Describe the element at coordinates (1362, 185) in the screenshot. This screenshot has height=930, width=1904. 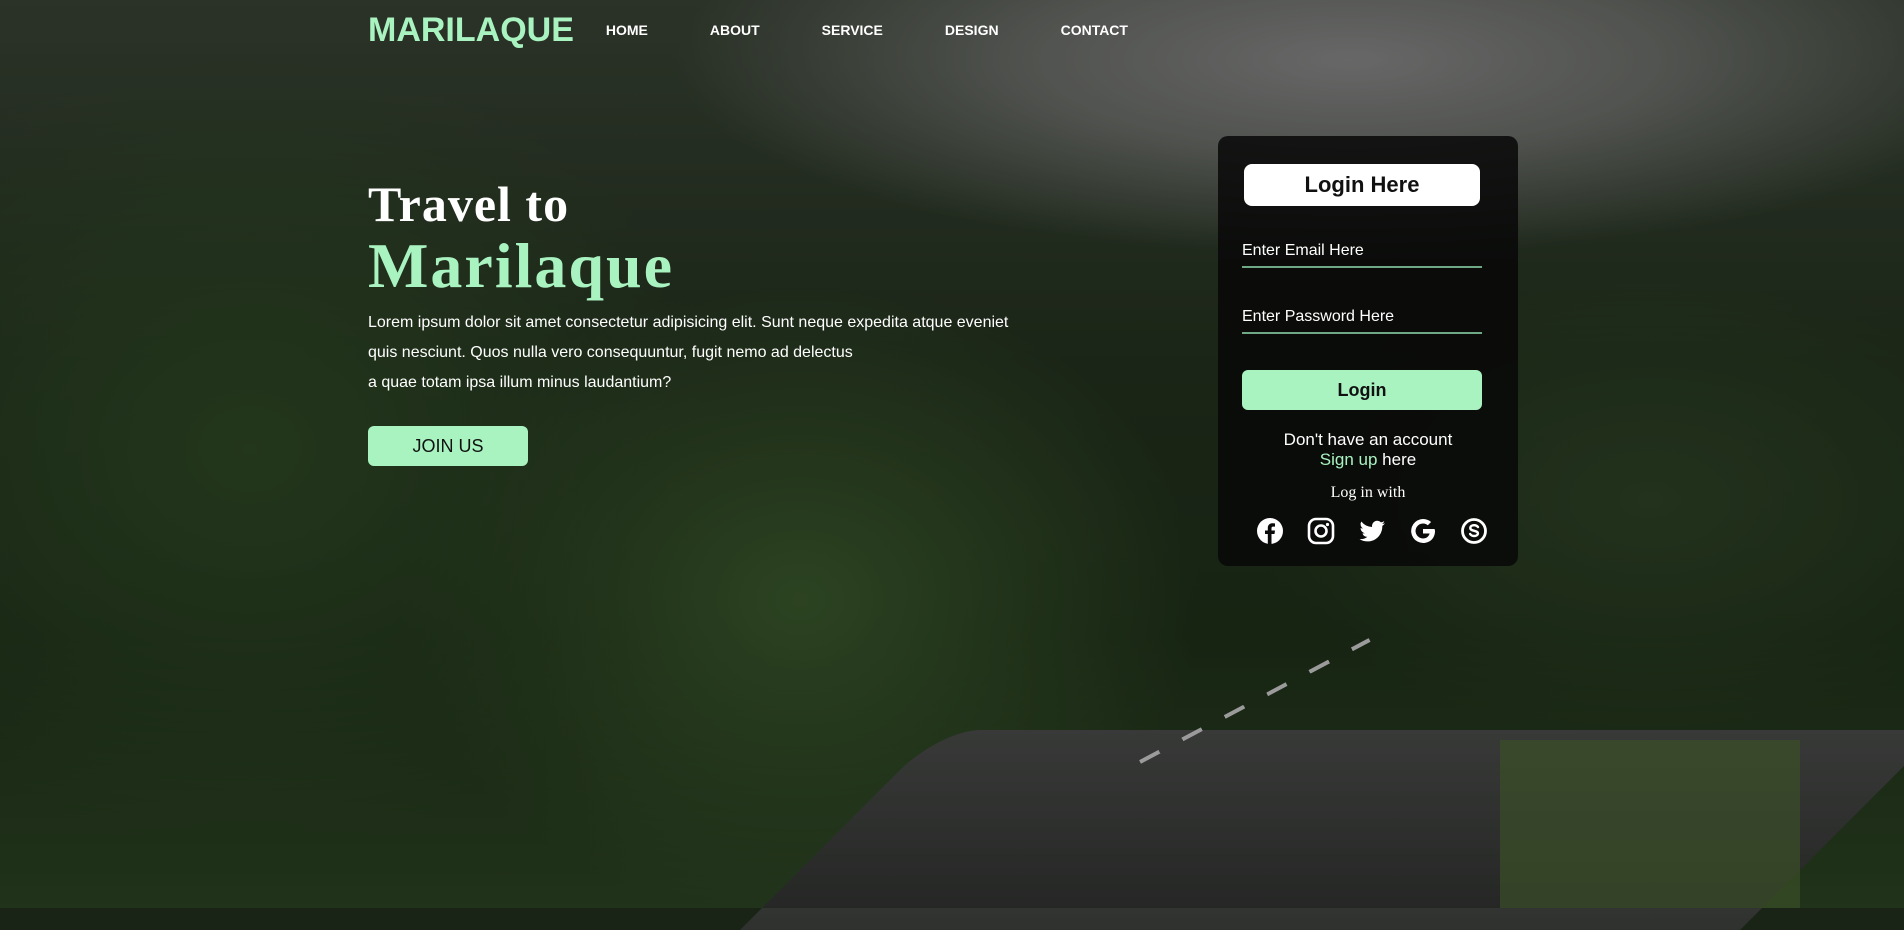
I see `login-title: Login Here` at that location.